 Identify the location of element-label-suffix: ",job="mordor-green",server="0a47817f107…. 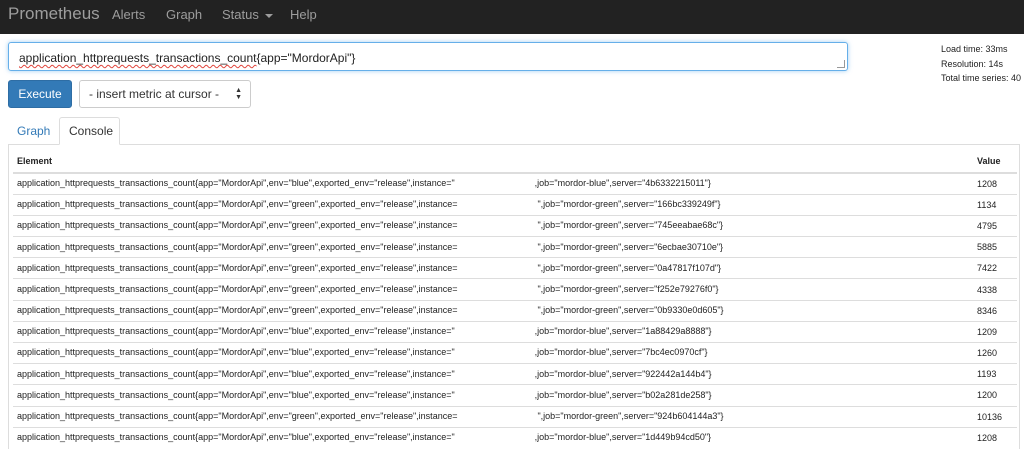
(629, 267).